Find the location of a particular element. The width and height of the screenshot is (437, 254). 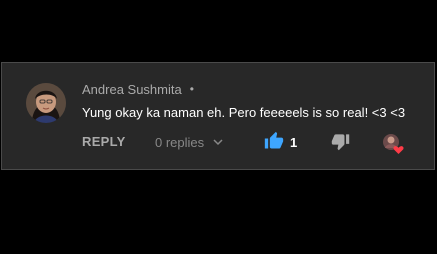

chevron-down-icon is located at coordinates (218, 142).